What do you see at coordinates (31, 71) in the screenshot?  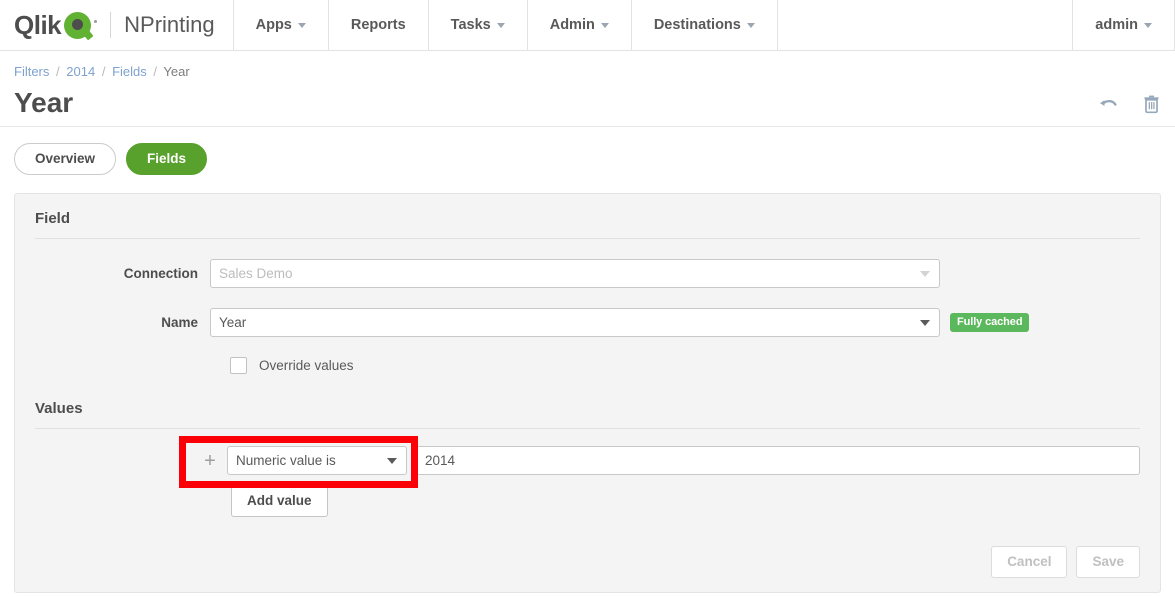 I see `breadcrumb-item-filters: Filters` at bounding box center [31, 71].